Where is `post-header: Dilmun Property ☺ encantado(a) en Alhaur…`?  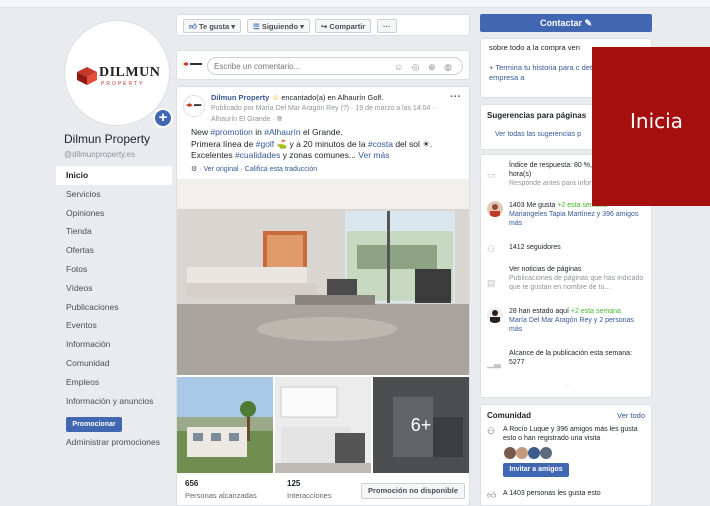 post-header: Dilmun Property ☺ encantado(a) en Alhaur… is located at coordinates (326, 109).